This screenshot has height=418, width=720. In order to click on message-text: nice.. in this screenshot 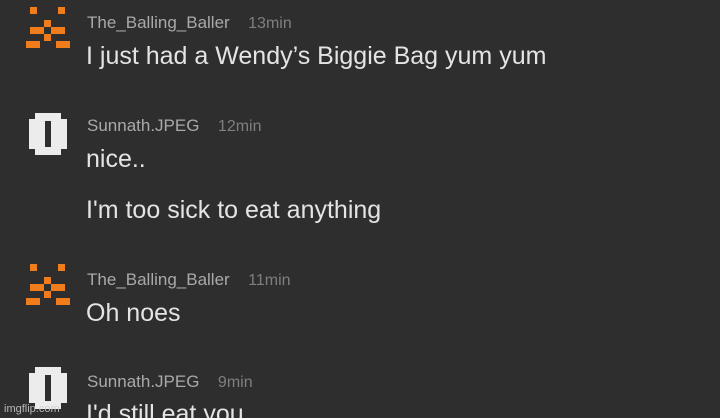, I will do `click(116, 159)`.